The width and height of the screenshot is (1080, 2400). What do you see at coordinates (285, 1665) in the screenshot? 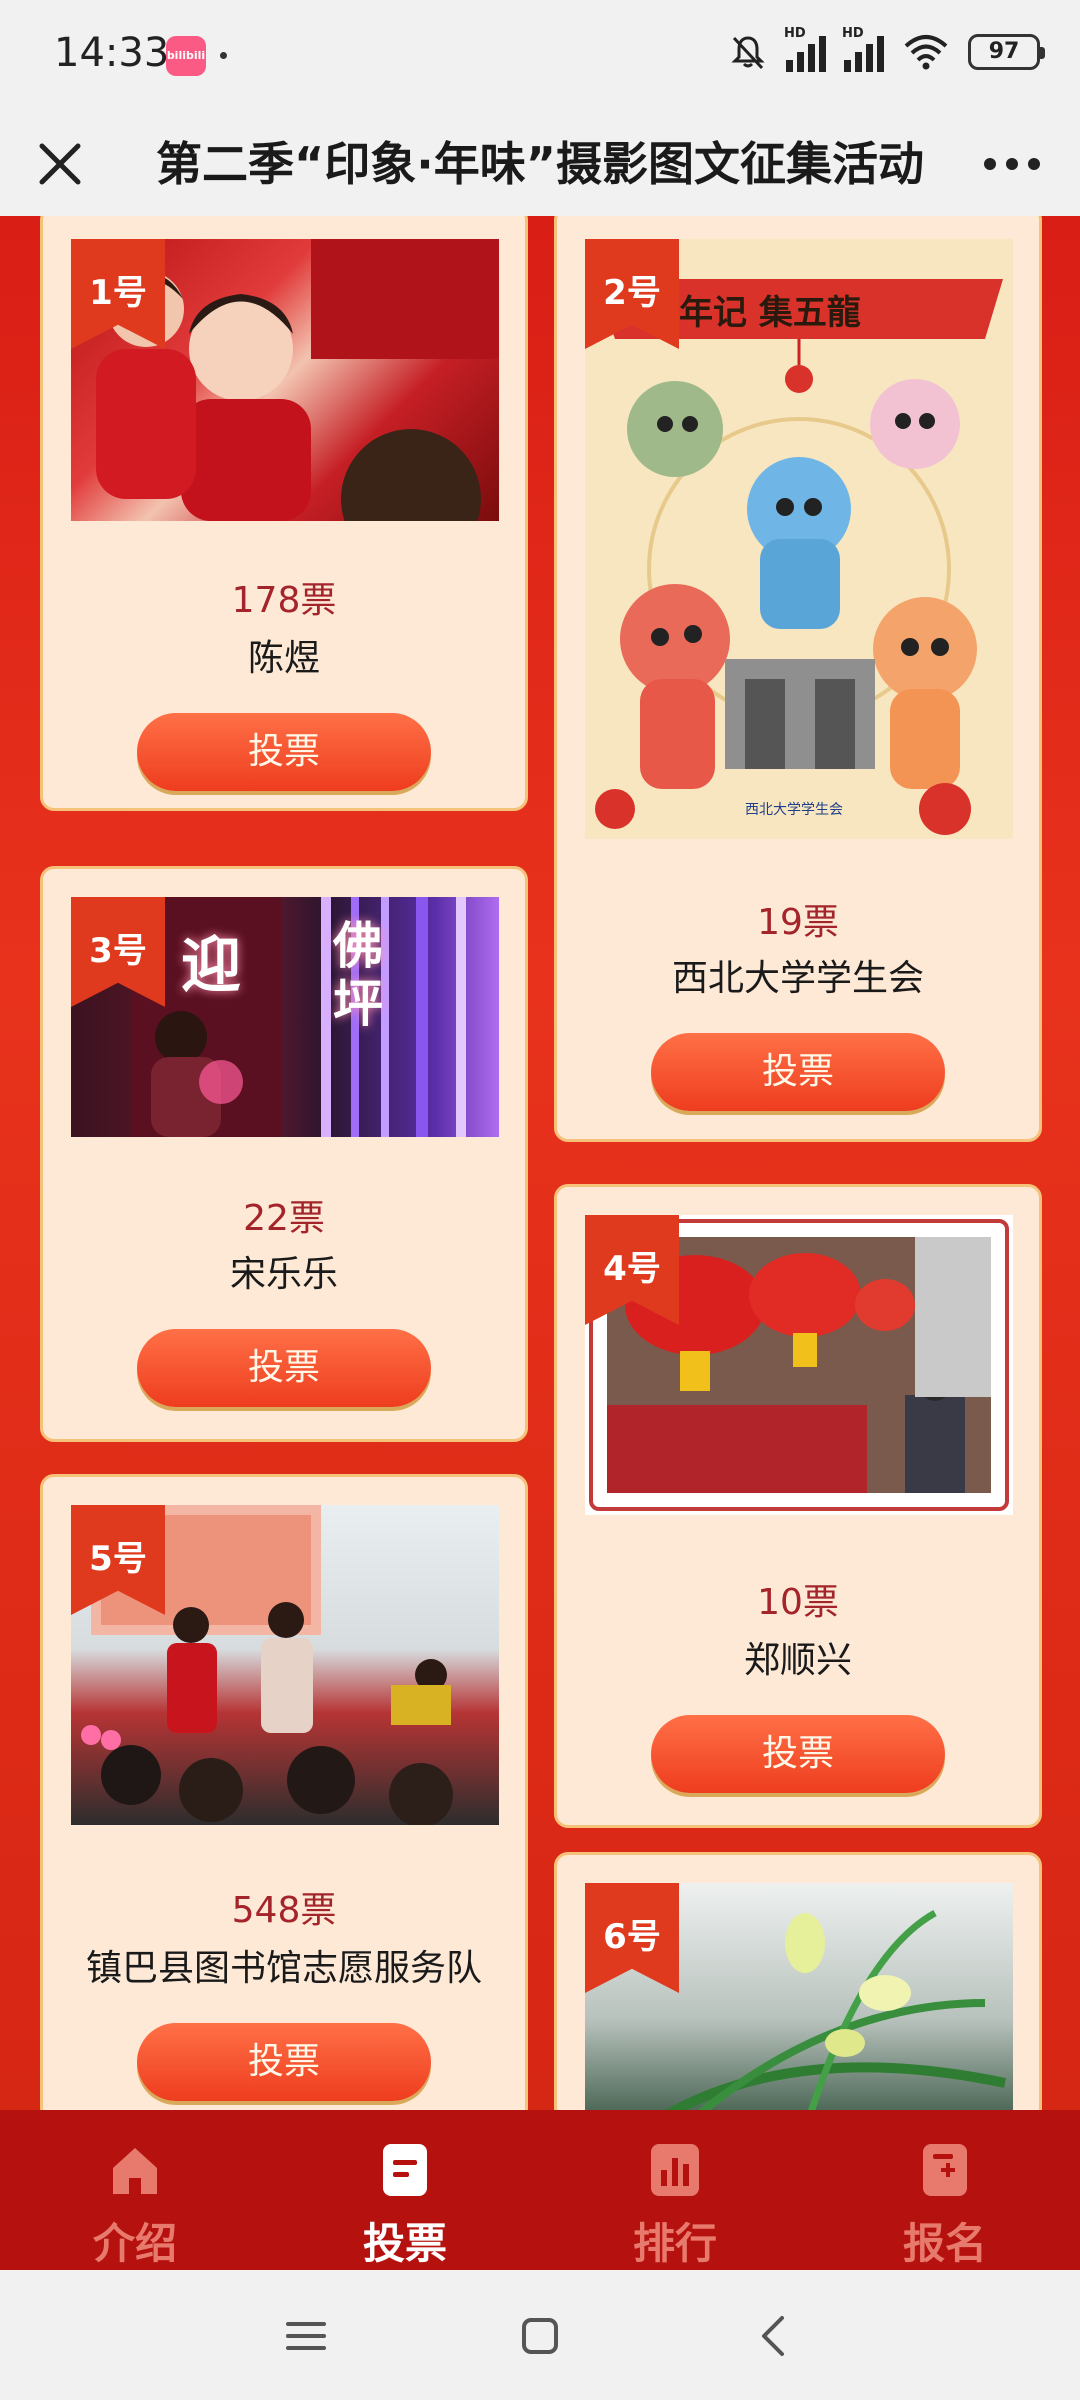
I see `entry-photo-5: 5号` at bounding box center [285, 1665].